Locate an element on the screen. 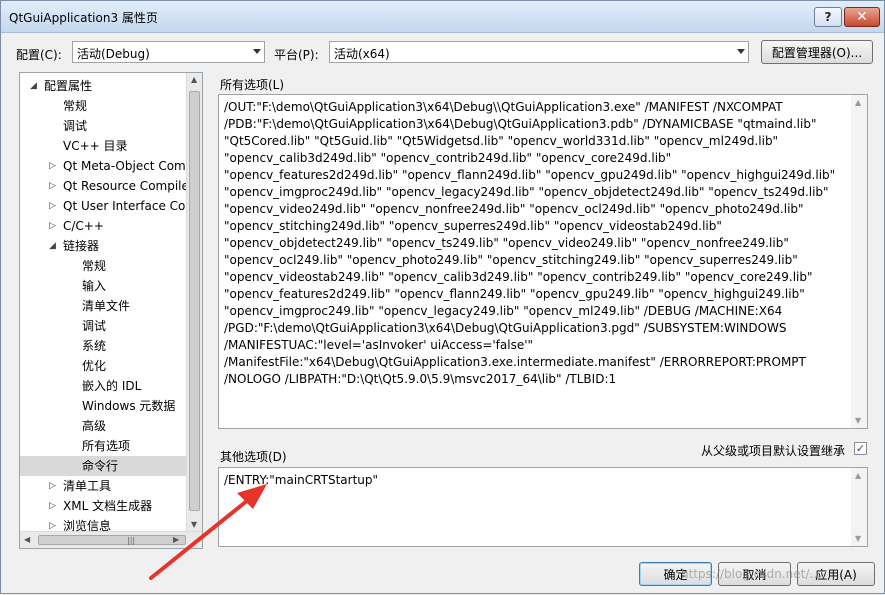  tree-item-label: 清单文件 is located at coordinates (106, 306).